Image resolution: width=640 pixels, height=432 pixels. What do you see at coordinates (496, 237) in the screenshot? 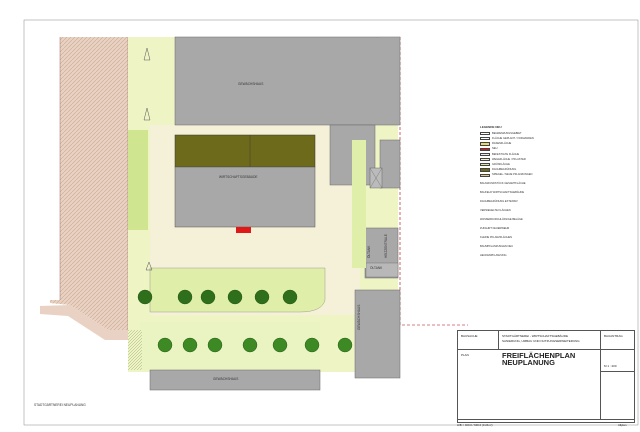
I see `legend-note: KLEINE PFLANZFLÄCHEN` at bounding box center [496, 237].